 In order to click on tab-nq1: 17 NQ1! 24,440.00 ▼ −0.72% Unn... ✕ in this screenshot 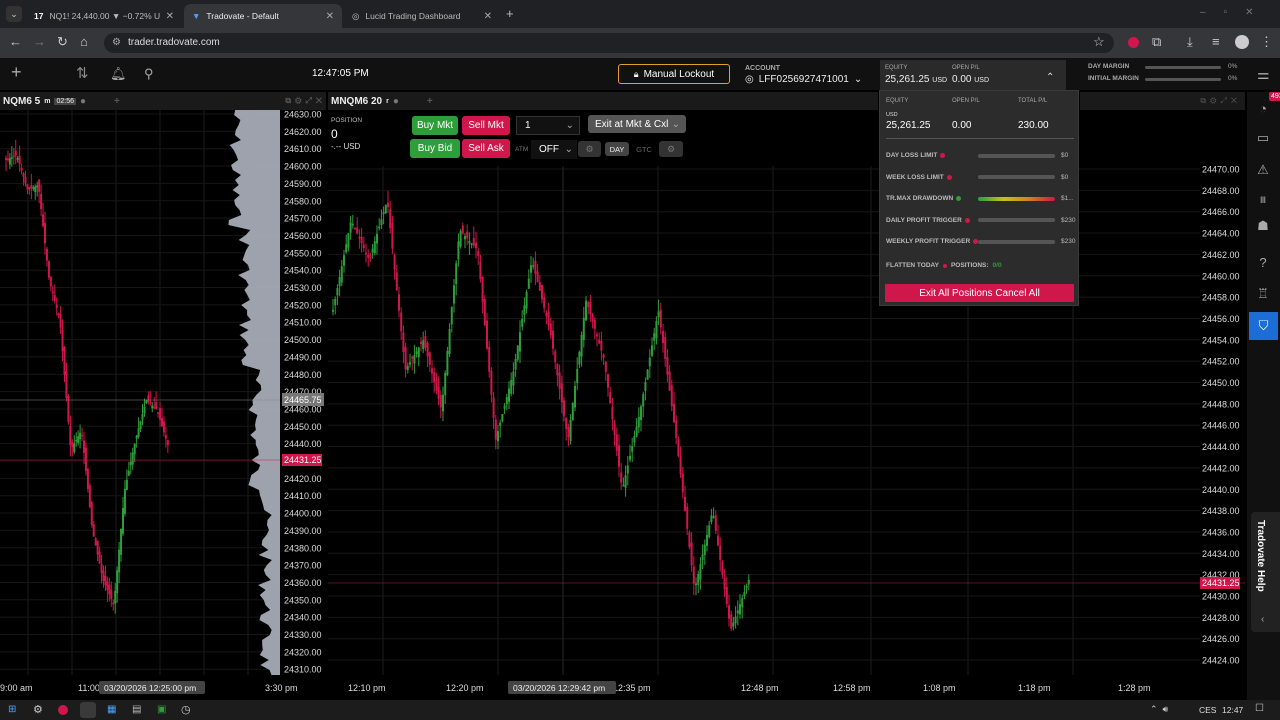, I will do `click(104, 16)`.